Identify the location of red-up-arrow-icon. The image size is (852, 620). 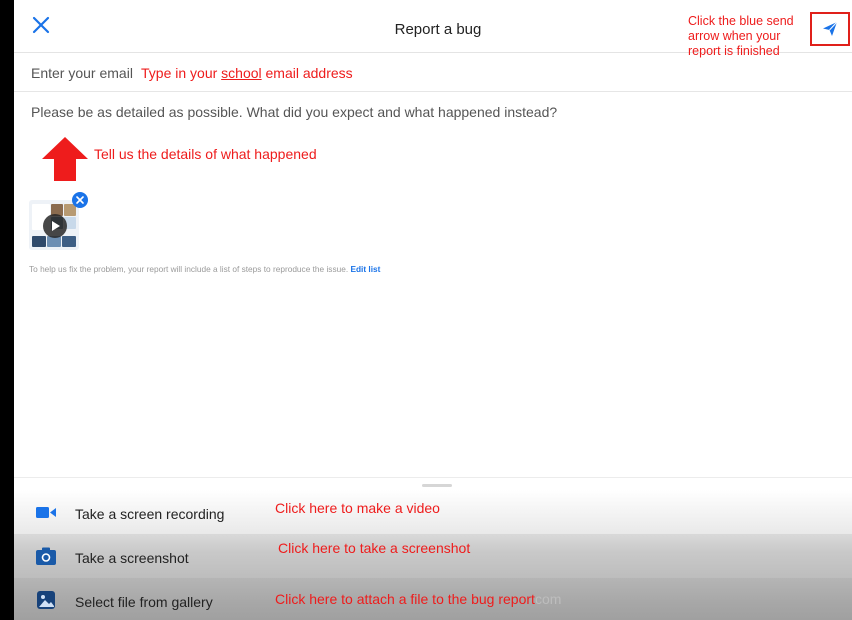
(65, 159).